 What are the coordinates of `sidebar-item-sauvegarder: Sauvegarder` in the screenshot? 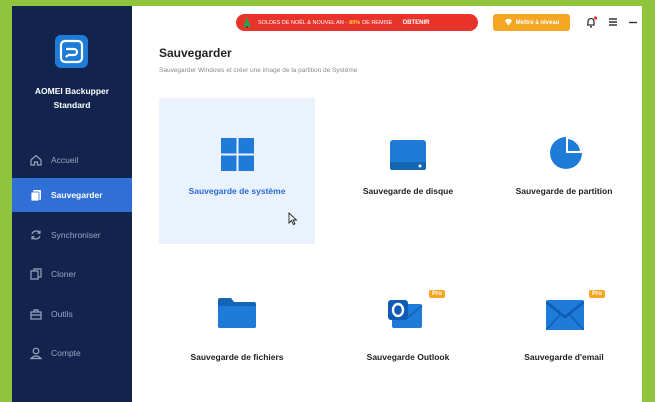 It's located at (72, 195).